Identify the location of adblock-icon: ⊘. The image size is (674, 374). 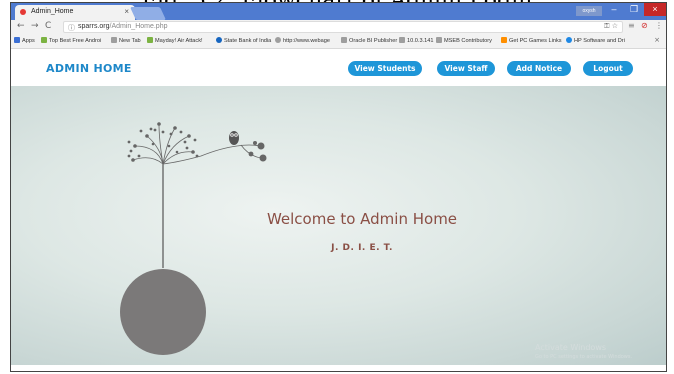
(644, 25).